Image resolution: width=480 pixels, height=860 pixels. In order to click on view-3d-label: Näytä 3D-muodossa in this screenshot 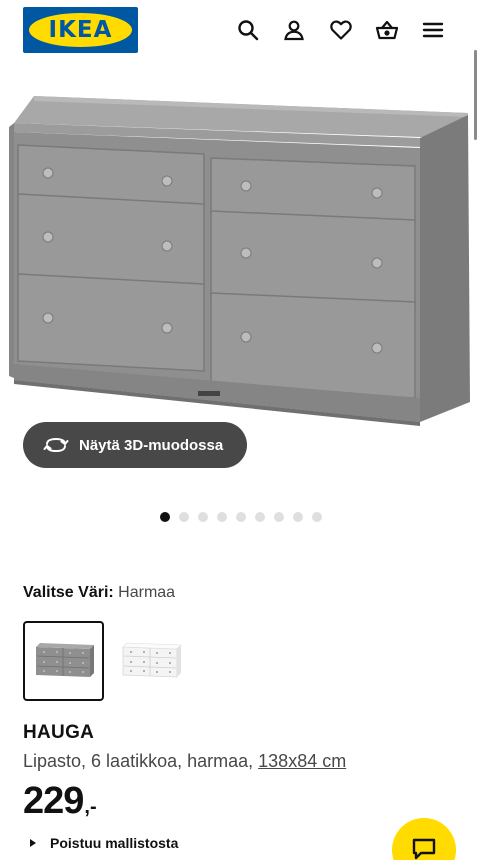, I will do `click(151, 445)`.